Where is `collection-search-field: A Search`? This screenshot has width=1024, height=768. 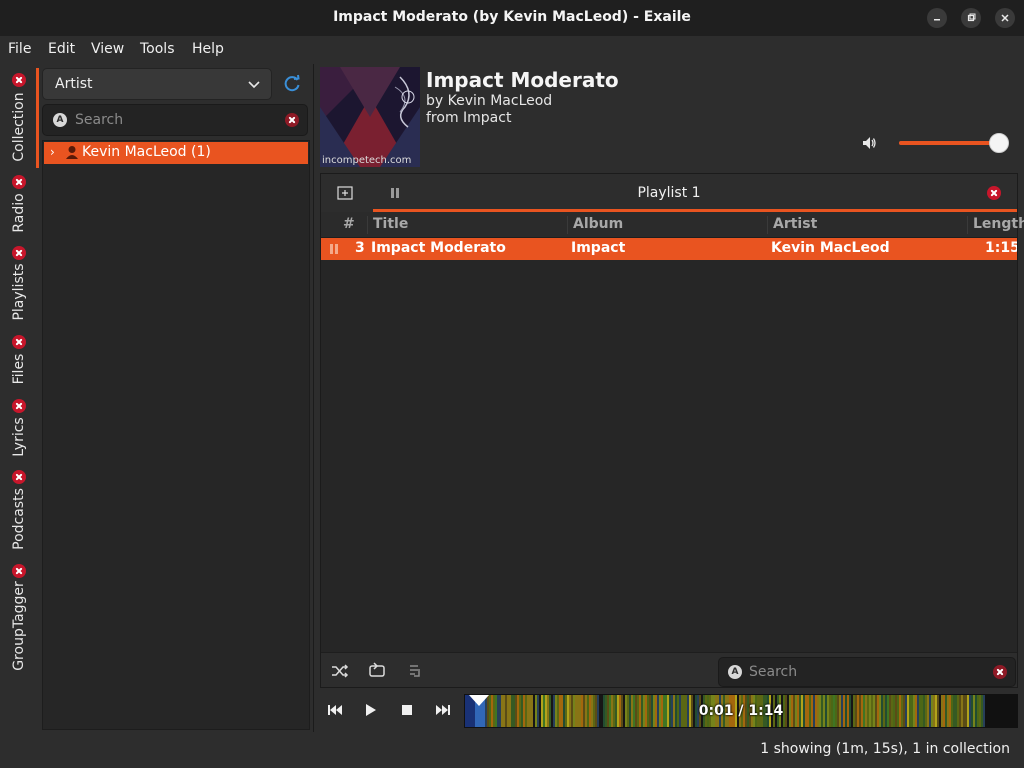
collection-search-field: A Search is located at coordinates (175, 120).